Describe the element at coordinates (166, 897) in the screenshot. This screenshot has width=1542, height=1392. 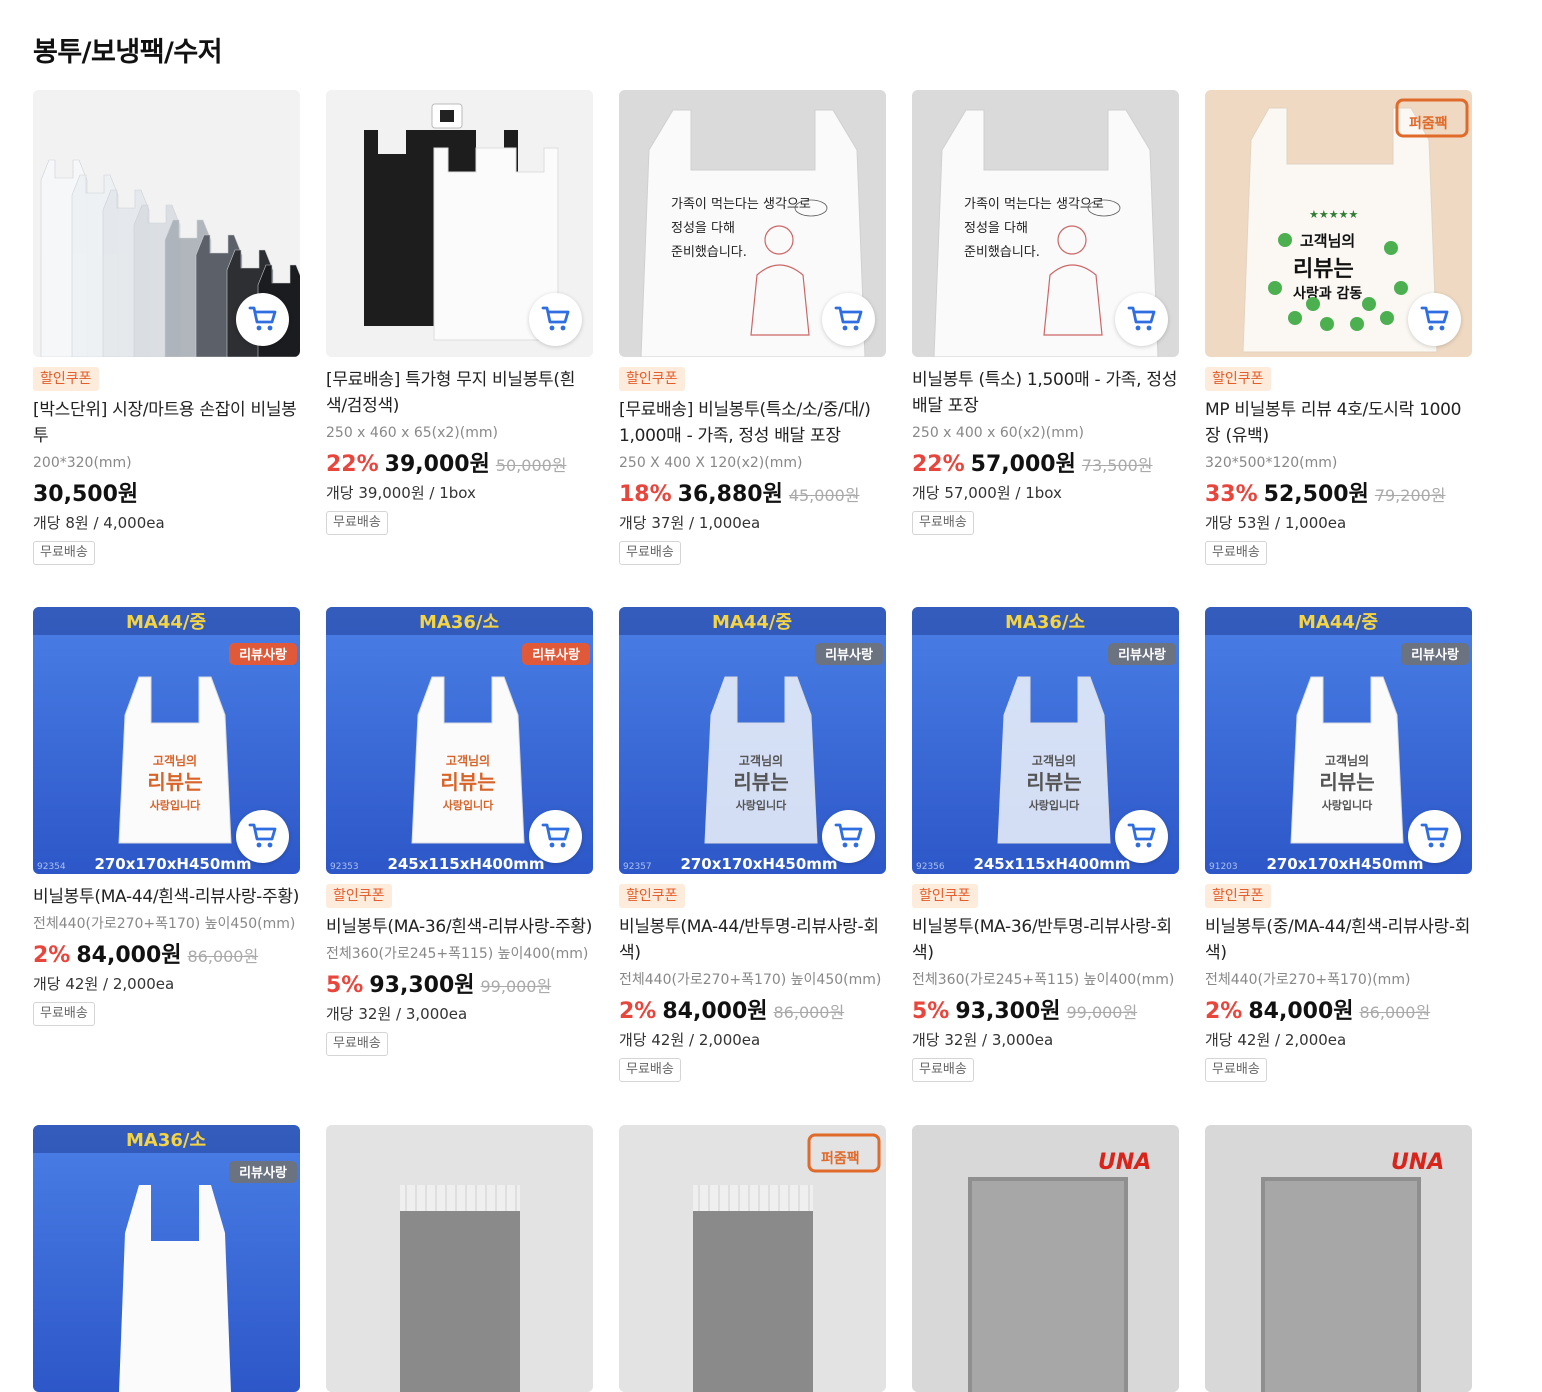
I see `product-name: 비닐봉투(MA-44/흰색-리뷰사랑-주황)` at that location.